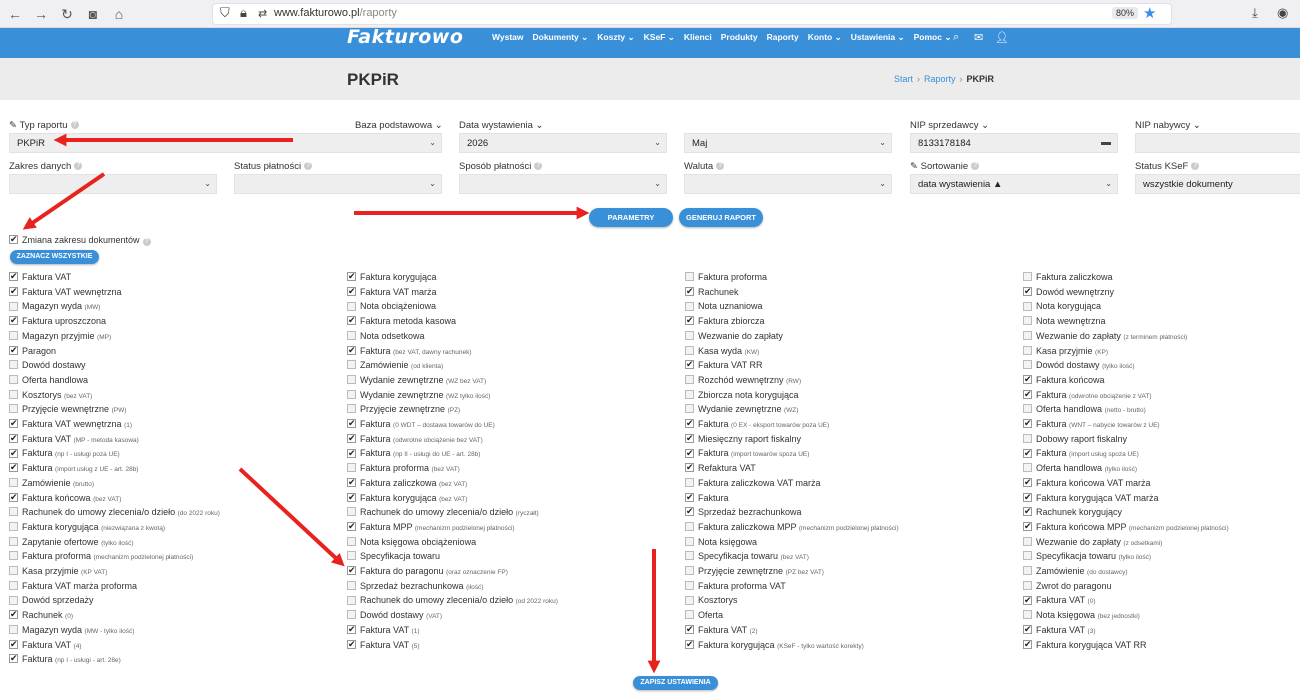  What do you see at coordinates (1075, 439) in the screenshot?
I see `document-type-item: Dobowy raport fiskalny` at bounding box center [1075, 439].